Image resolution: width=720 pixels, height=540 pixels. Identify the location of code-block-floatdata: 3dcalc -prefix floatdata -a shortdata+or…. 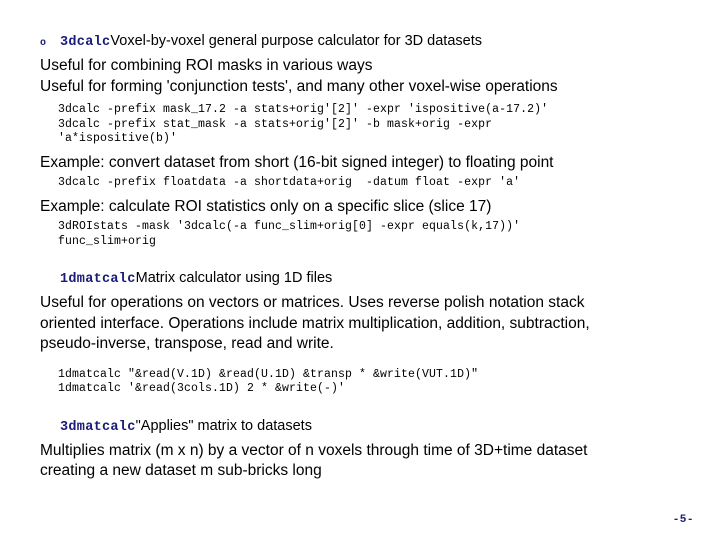
(289, 182).